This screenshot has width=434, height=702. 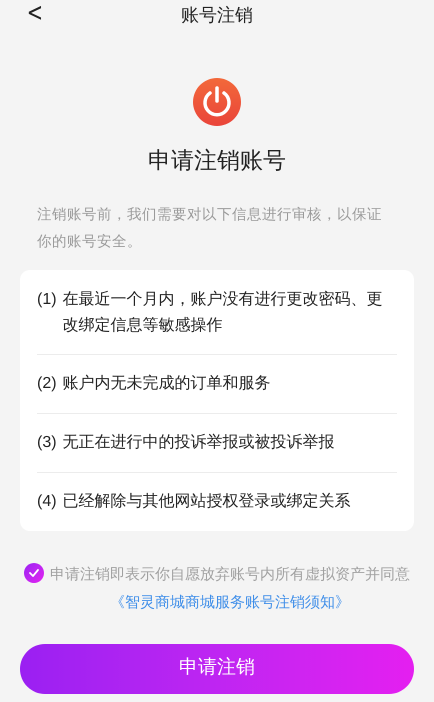 I want to click on agree-checkbox, so click(x=34, y=572).